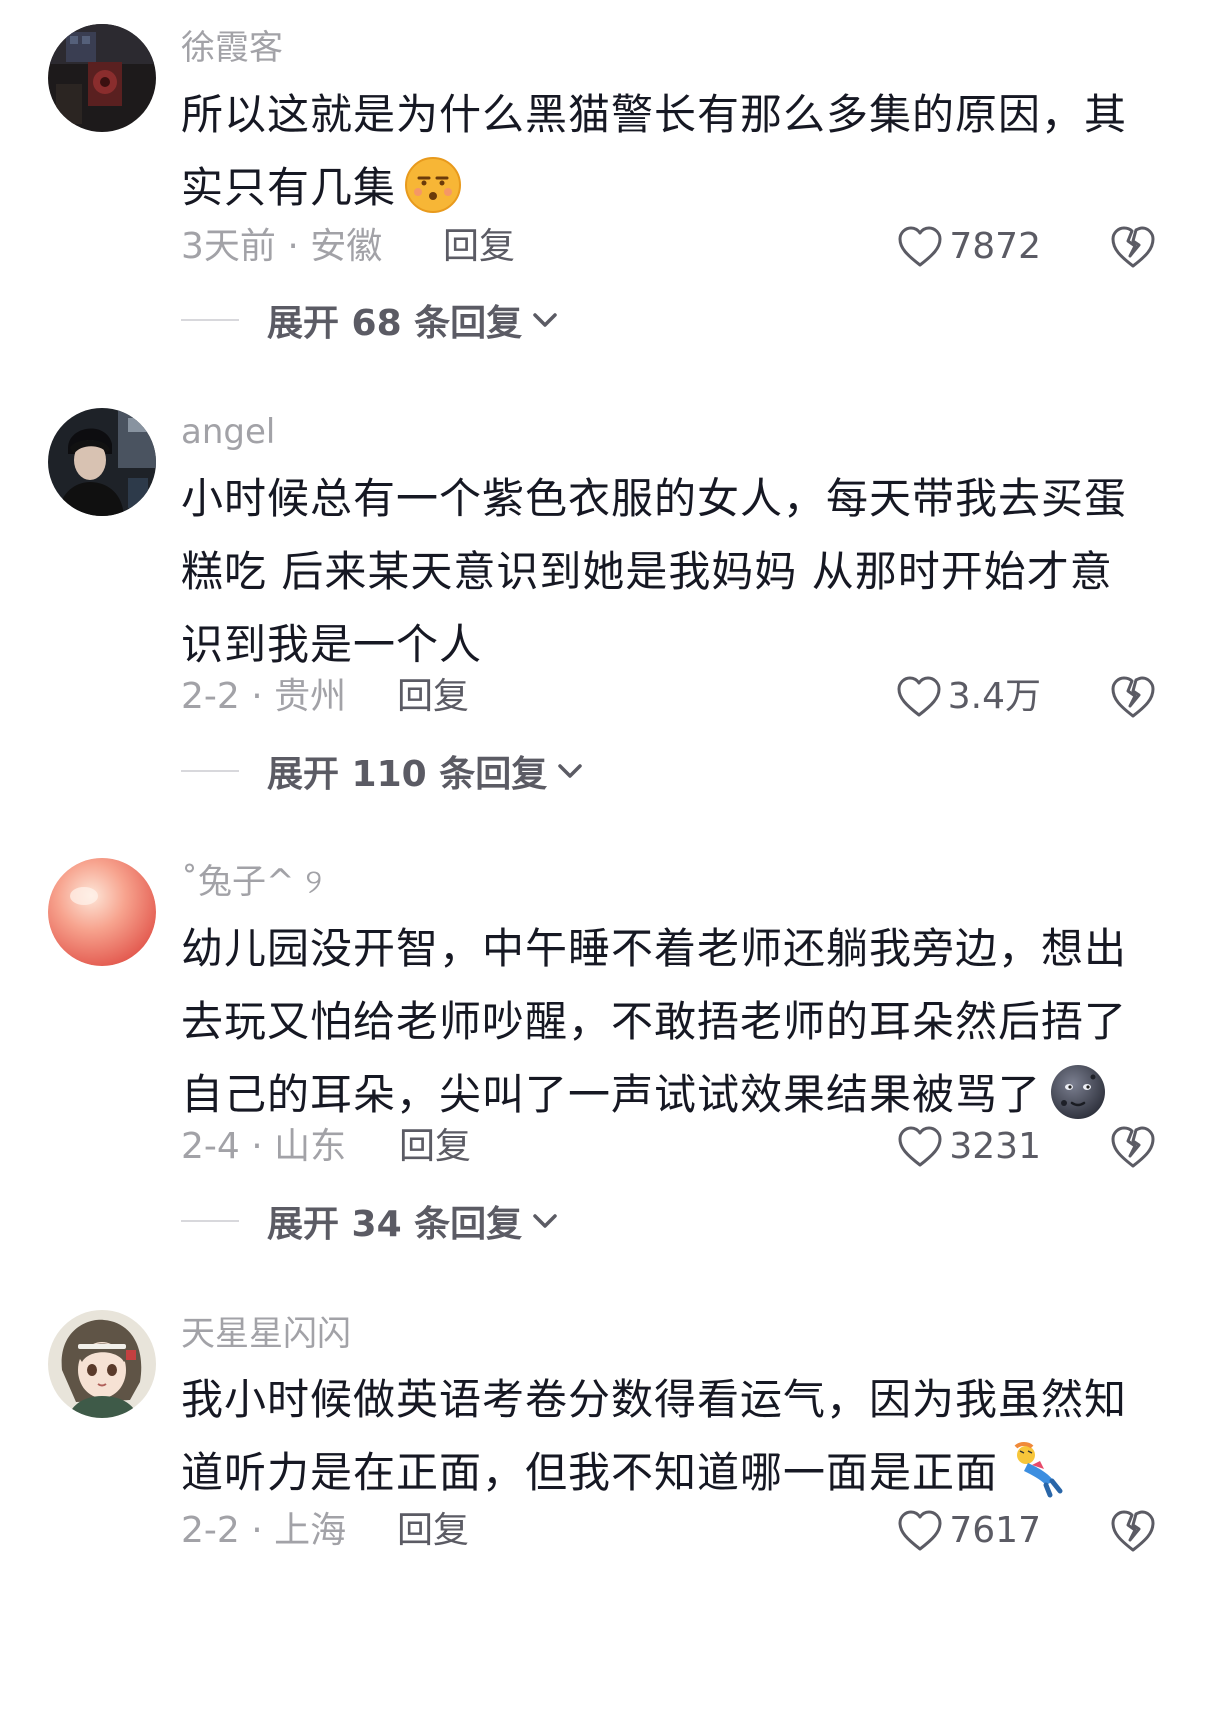 The image size is (1206, 1711). I want to click on like-button: 7617, so click(969, 1531).